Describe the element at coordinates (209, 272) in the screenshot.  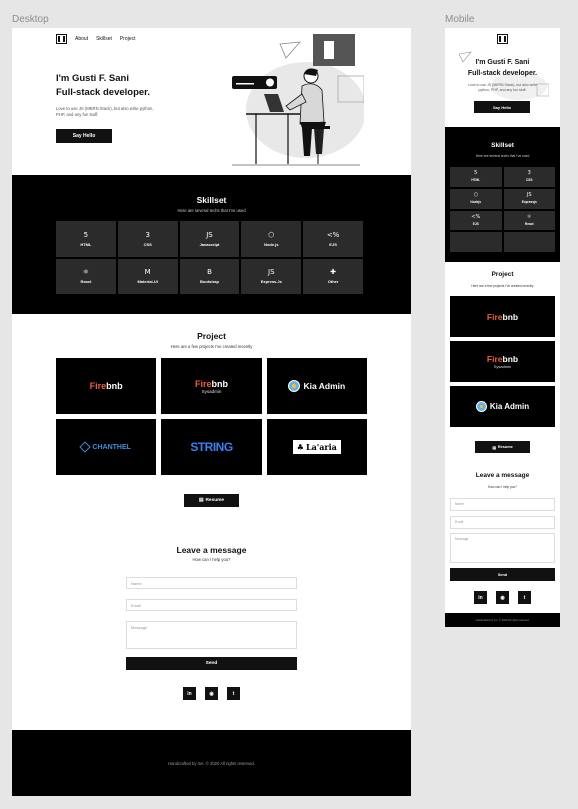
I see `bootstrap-icon: B` at that location.